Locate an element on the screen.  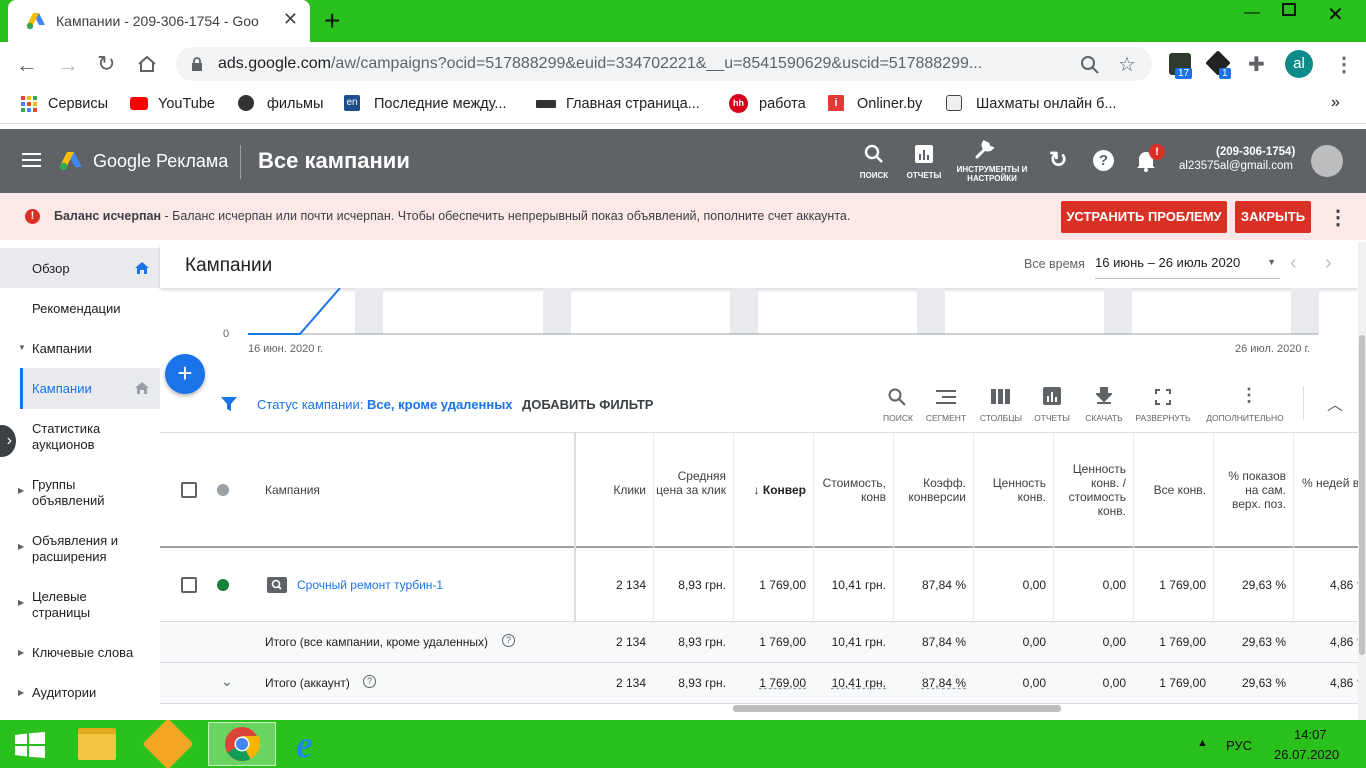
hamburger-menu-icon is located at coordinates (31, 160).